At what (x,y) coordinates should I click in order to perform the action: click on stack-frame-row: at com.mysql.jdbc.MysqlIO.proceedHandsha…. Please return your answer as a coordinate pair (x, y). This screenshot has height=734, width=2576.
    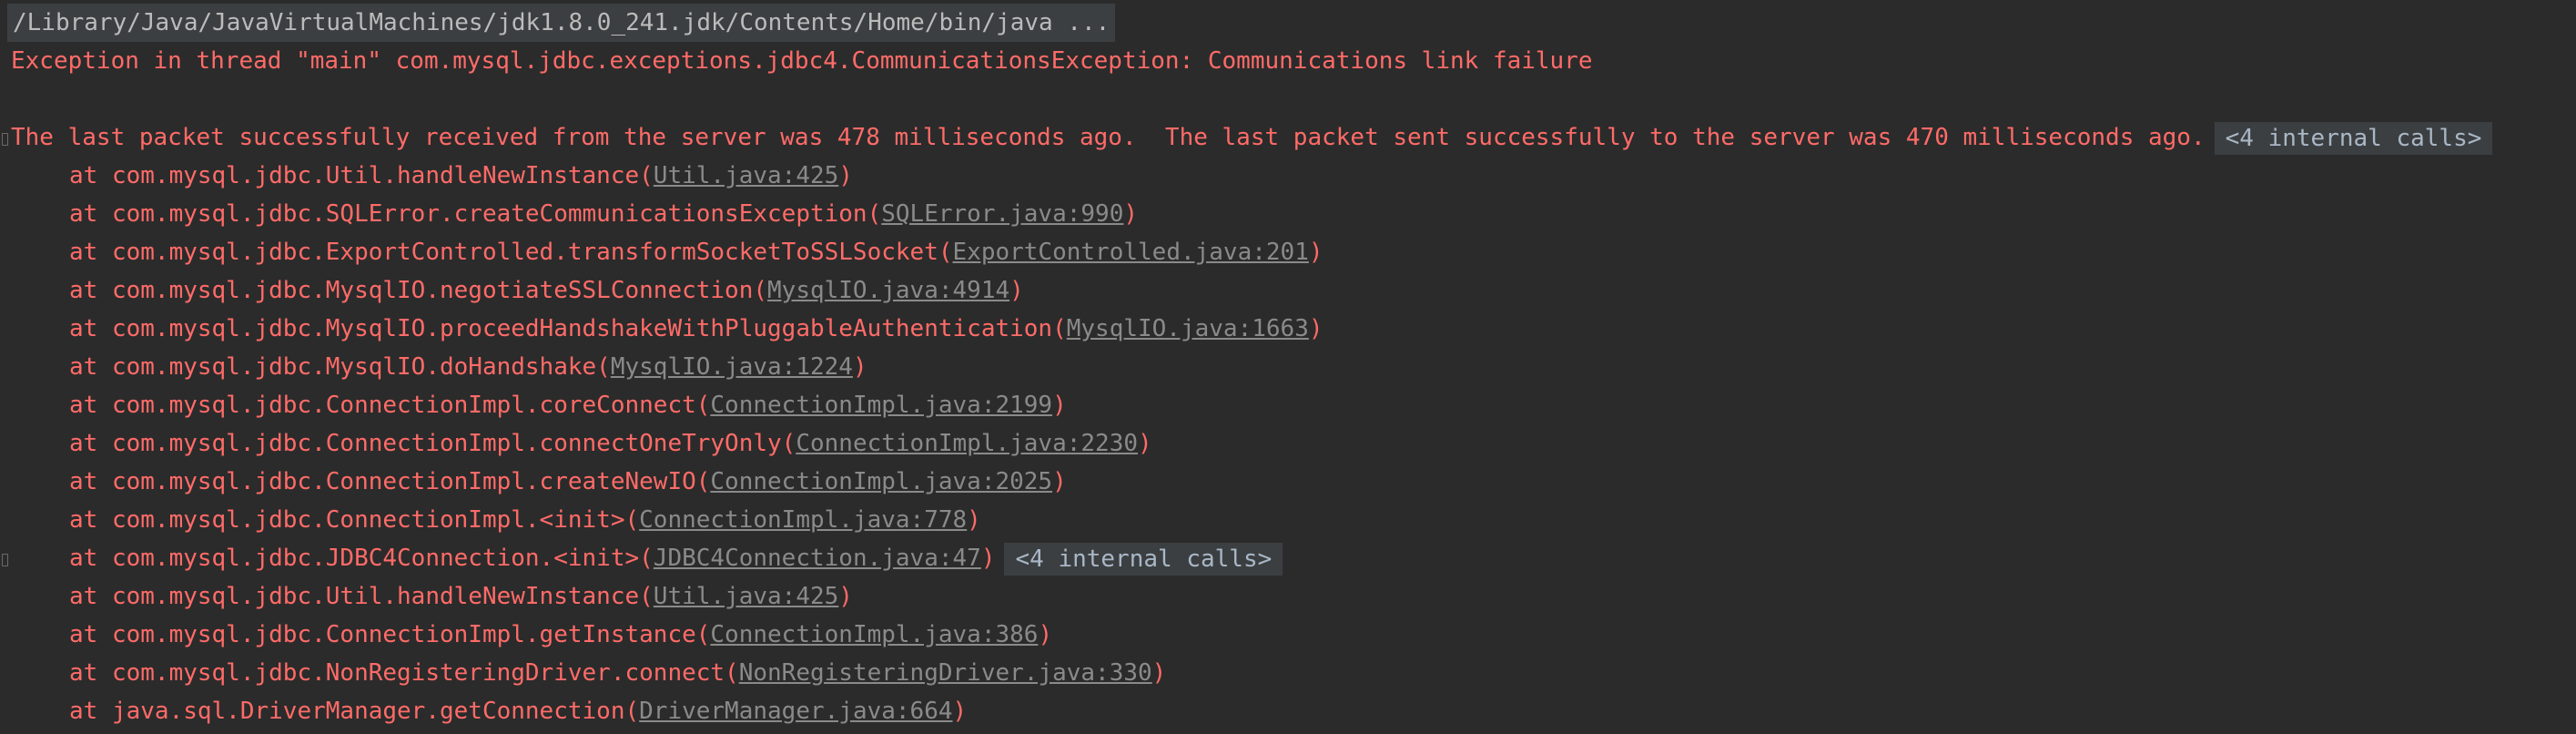
    Looking at the image, I should click on (696, 329).